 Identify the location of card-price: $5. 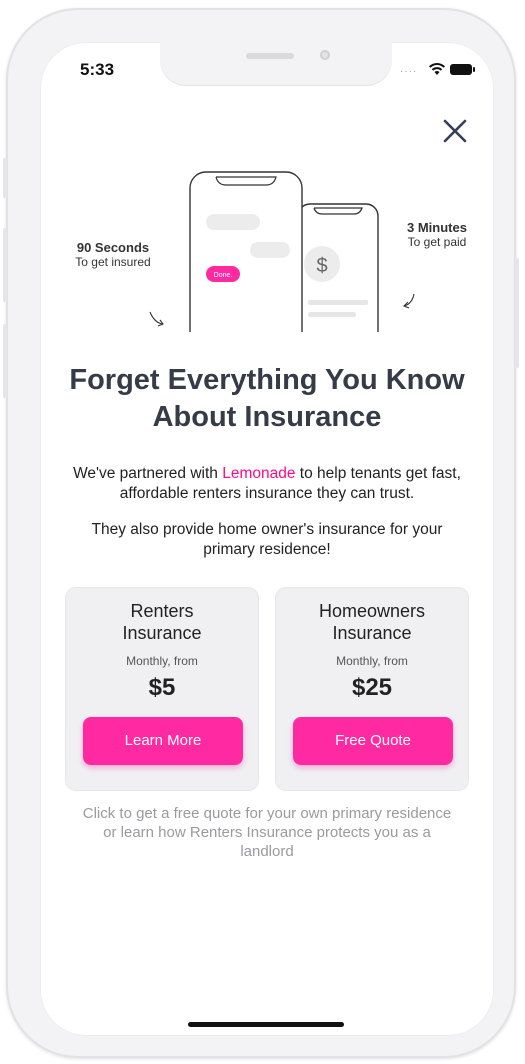
(162, 687).